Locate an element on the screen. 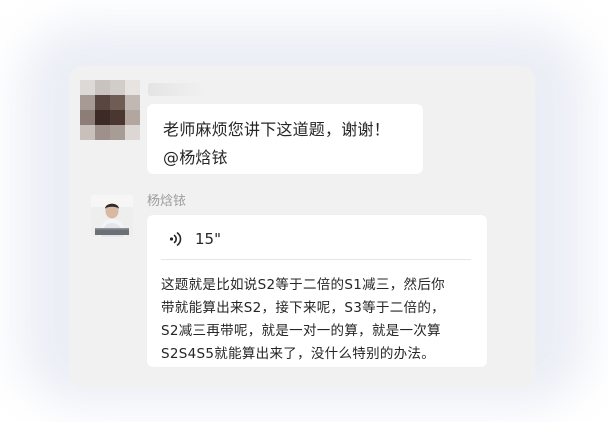  transcript-line: 这题就是比如说S2等于二倍的S1减三，然后你 is located at coordinates (303, 285).